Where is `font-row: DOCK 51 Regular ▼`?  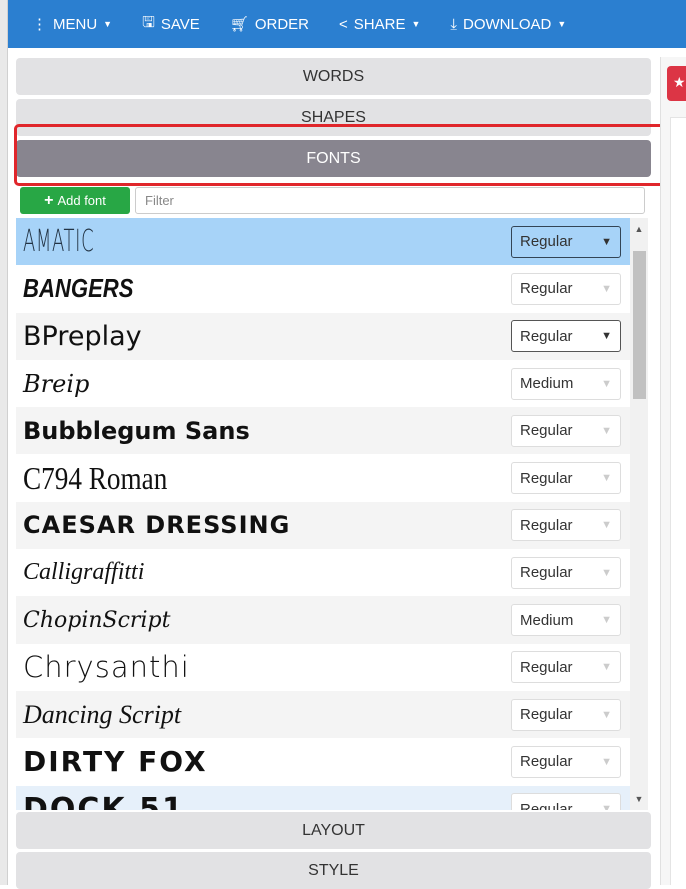
font-row: DOCK 51 Regular ▼ is located at coordinates (323, 797).